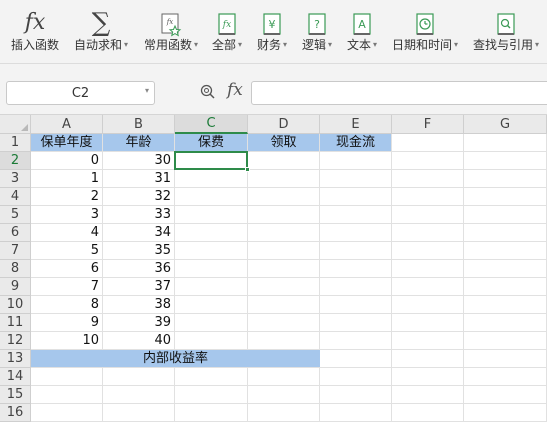  I want to click on cell-g16, so click(505, 413).